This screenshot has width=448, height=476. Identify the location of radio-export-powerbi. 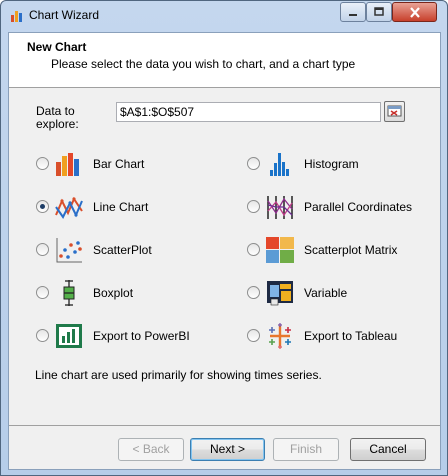
(42, 335).